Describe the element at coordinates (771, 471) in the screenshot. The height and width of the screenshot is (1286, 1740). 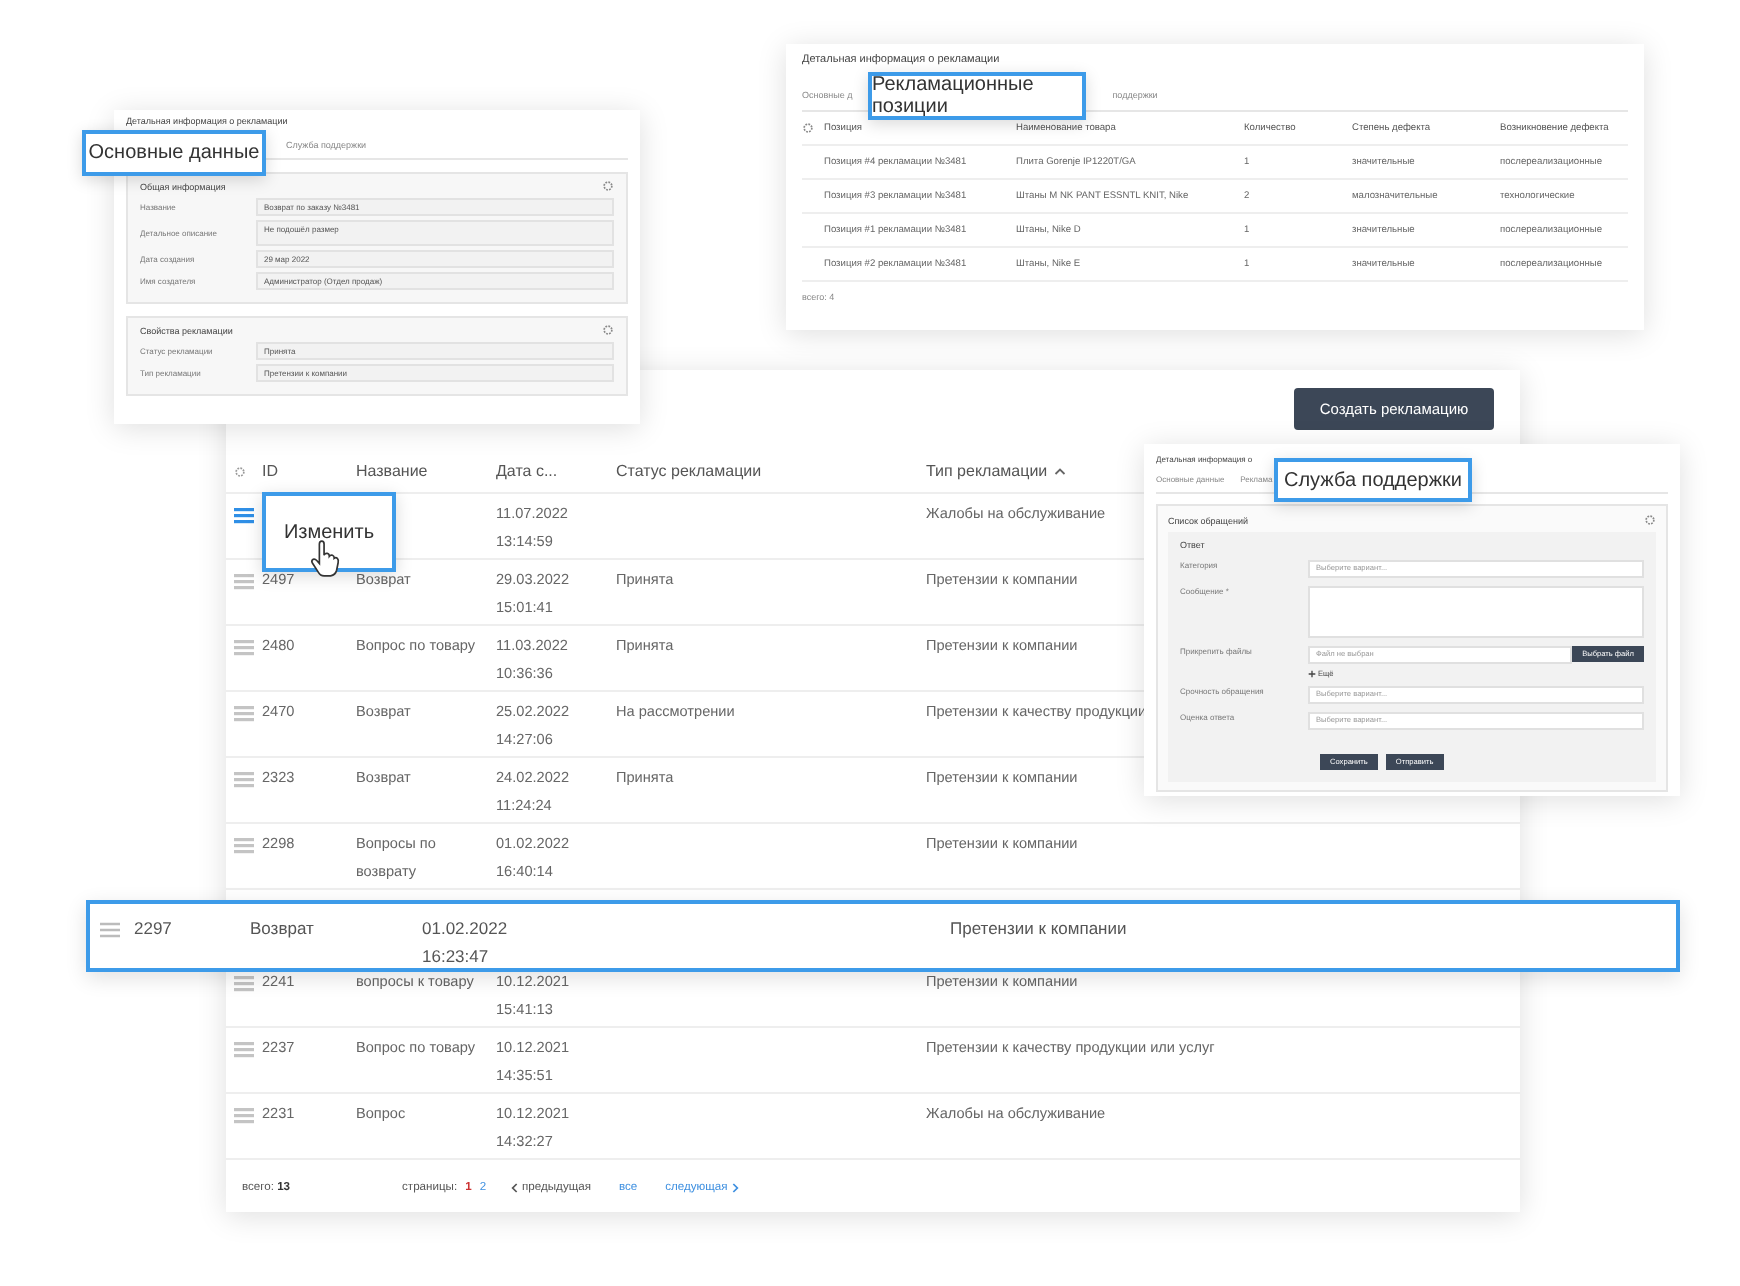
I see `column-header: Статус рекламации` at that location.